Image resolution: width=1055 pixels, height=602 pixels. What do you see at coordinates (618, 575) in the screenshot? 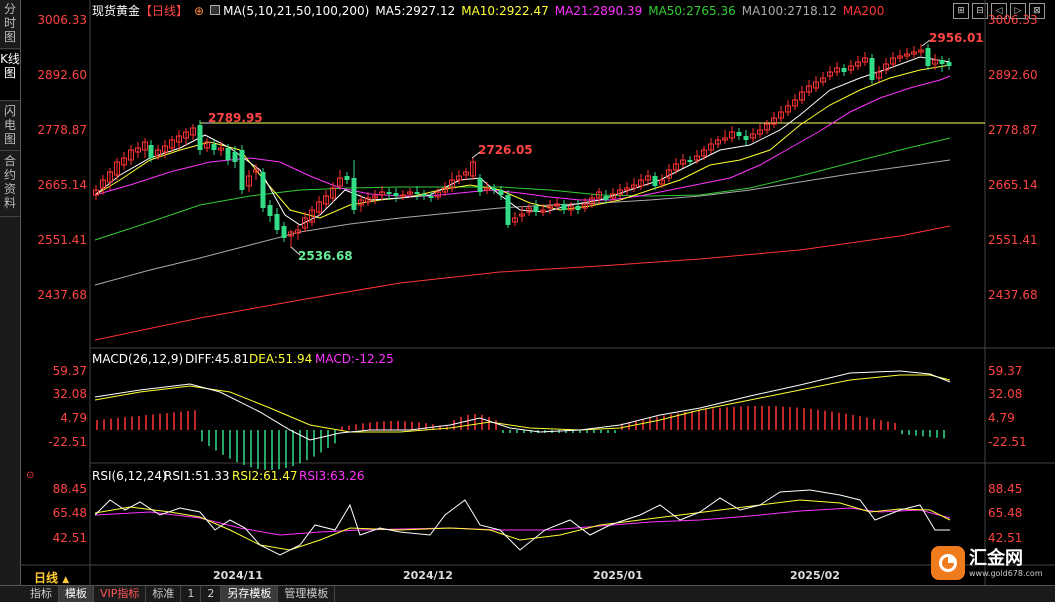
I see `date-tick: 2025/01` at bounding box center [618, 575].